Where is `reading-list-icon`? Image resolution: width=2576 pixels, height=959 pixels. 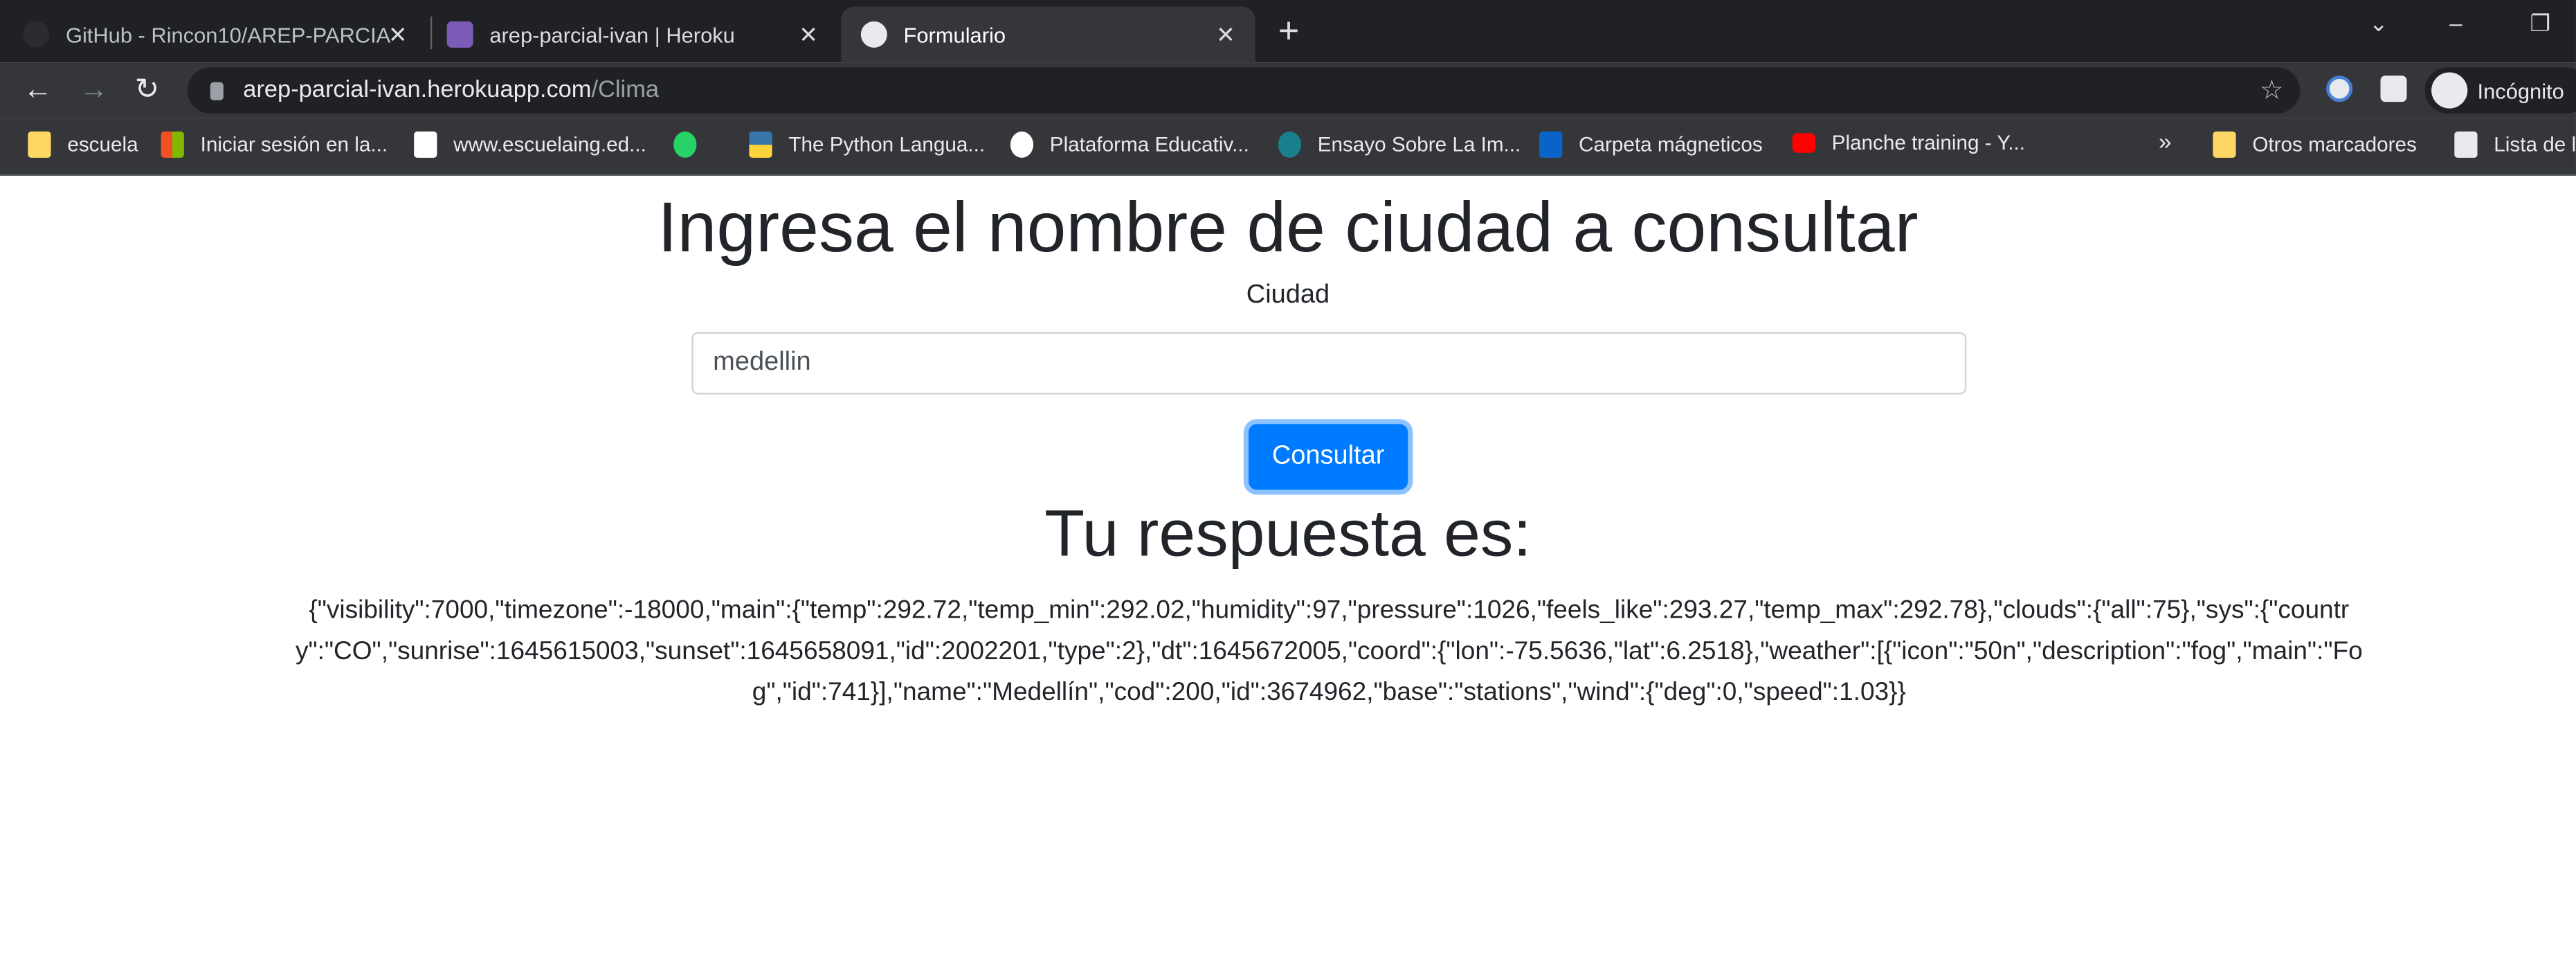
reading-list-icon is located at coordinates (2466, 144).